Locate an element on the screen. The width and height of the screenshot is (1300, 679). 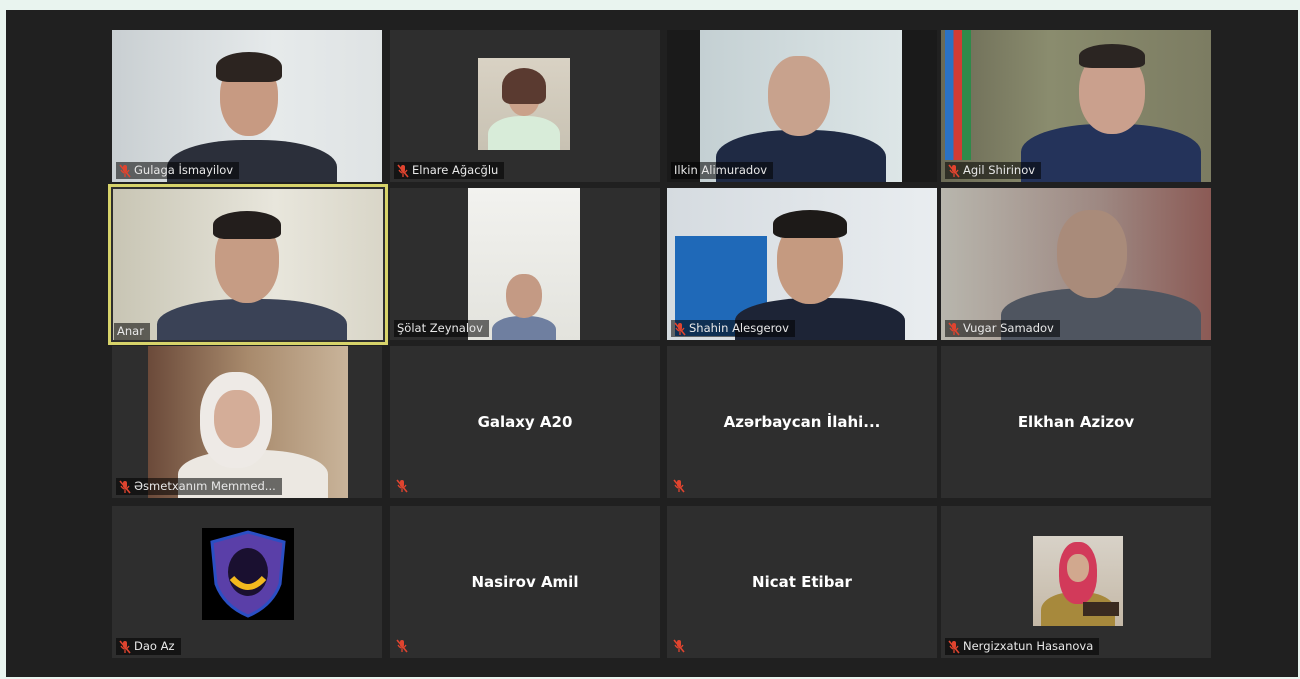
participant-tile: Galaxy A20 is located at coordinates (525, 422).